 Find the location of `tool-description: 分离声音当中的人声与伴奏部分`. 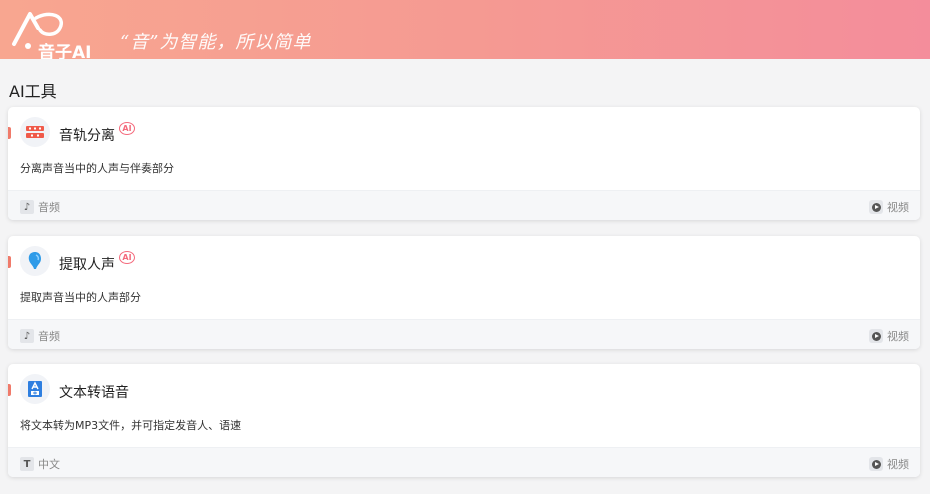

tool-description: 分离声音当中的人声与伴奏部分 is located at coordinates (97, 168).